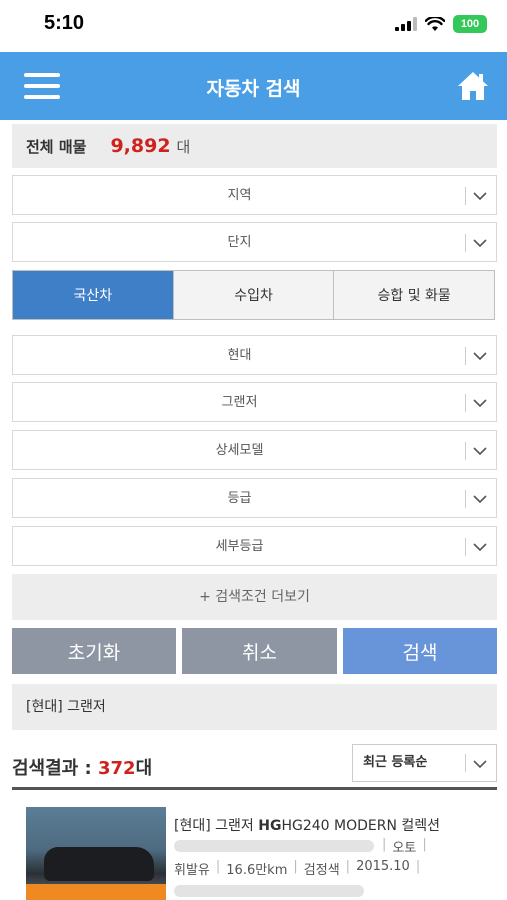 The image size is (507, 900). I want to click on sort-select-label: 최근 등록순, so click(395, 762).